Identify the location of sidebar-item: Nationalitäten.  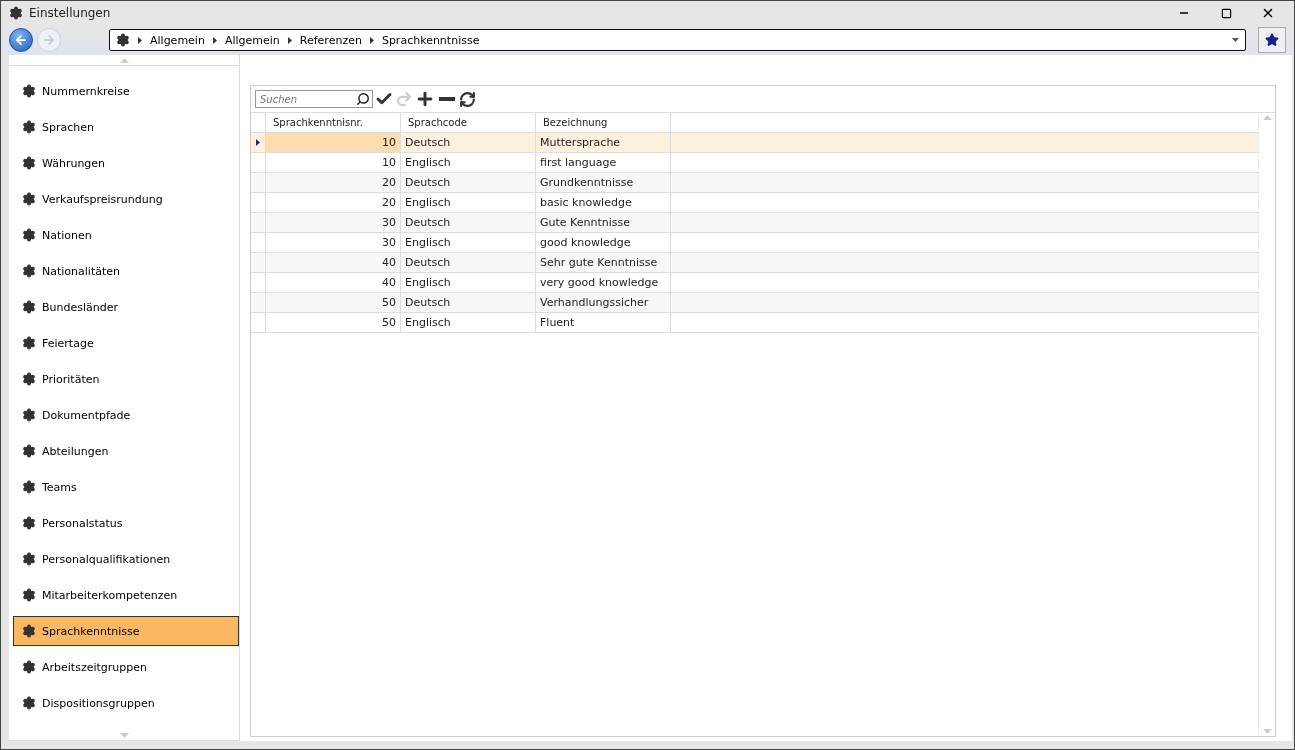
(126, 271).